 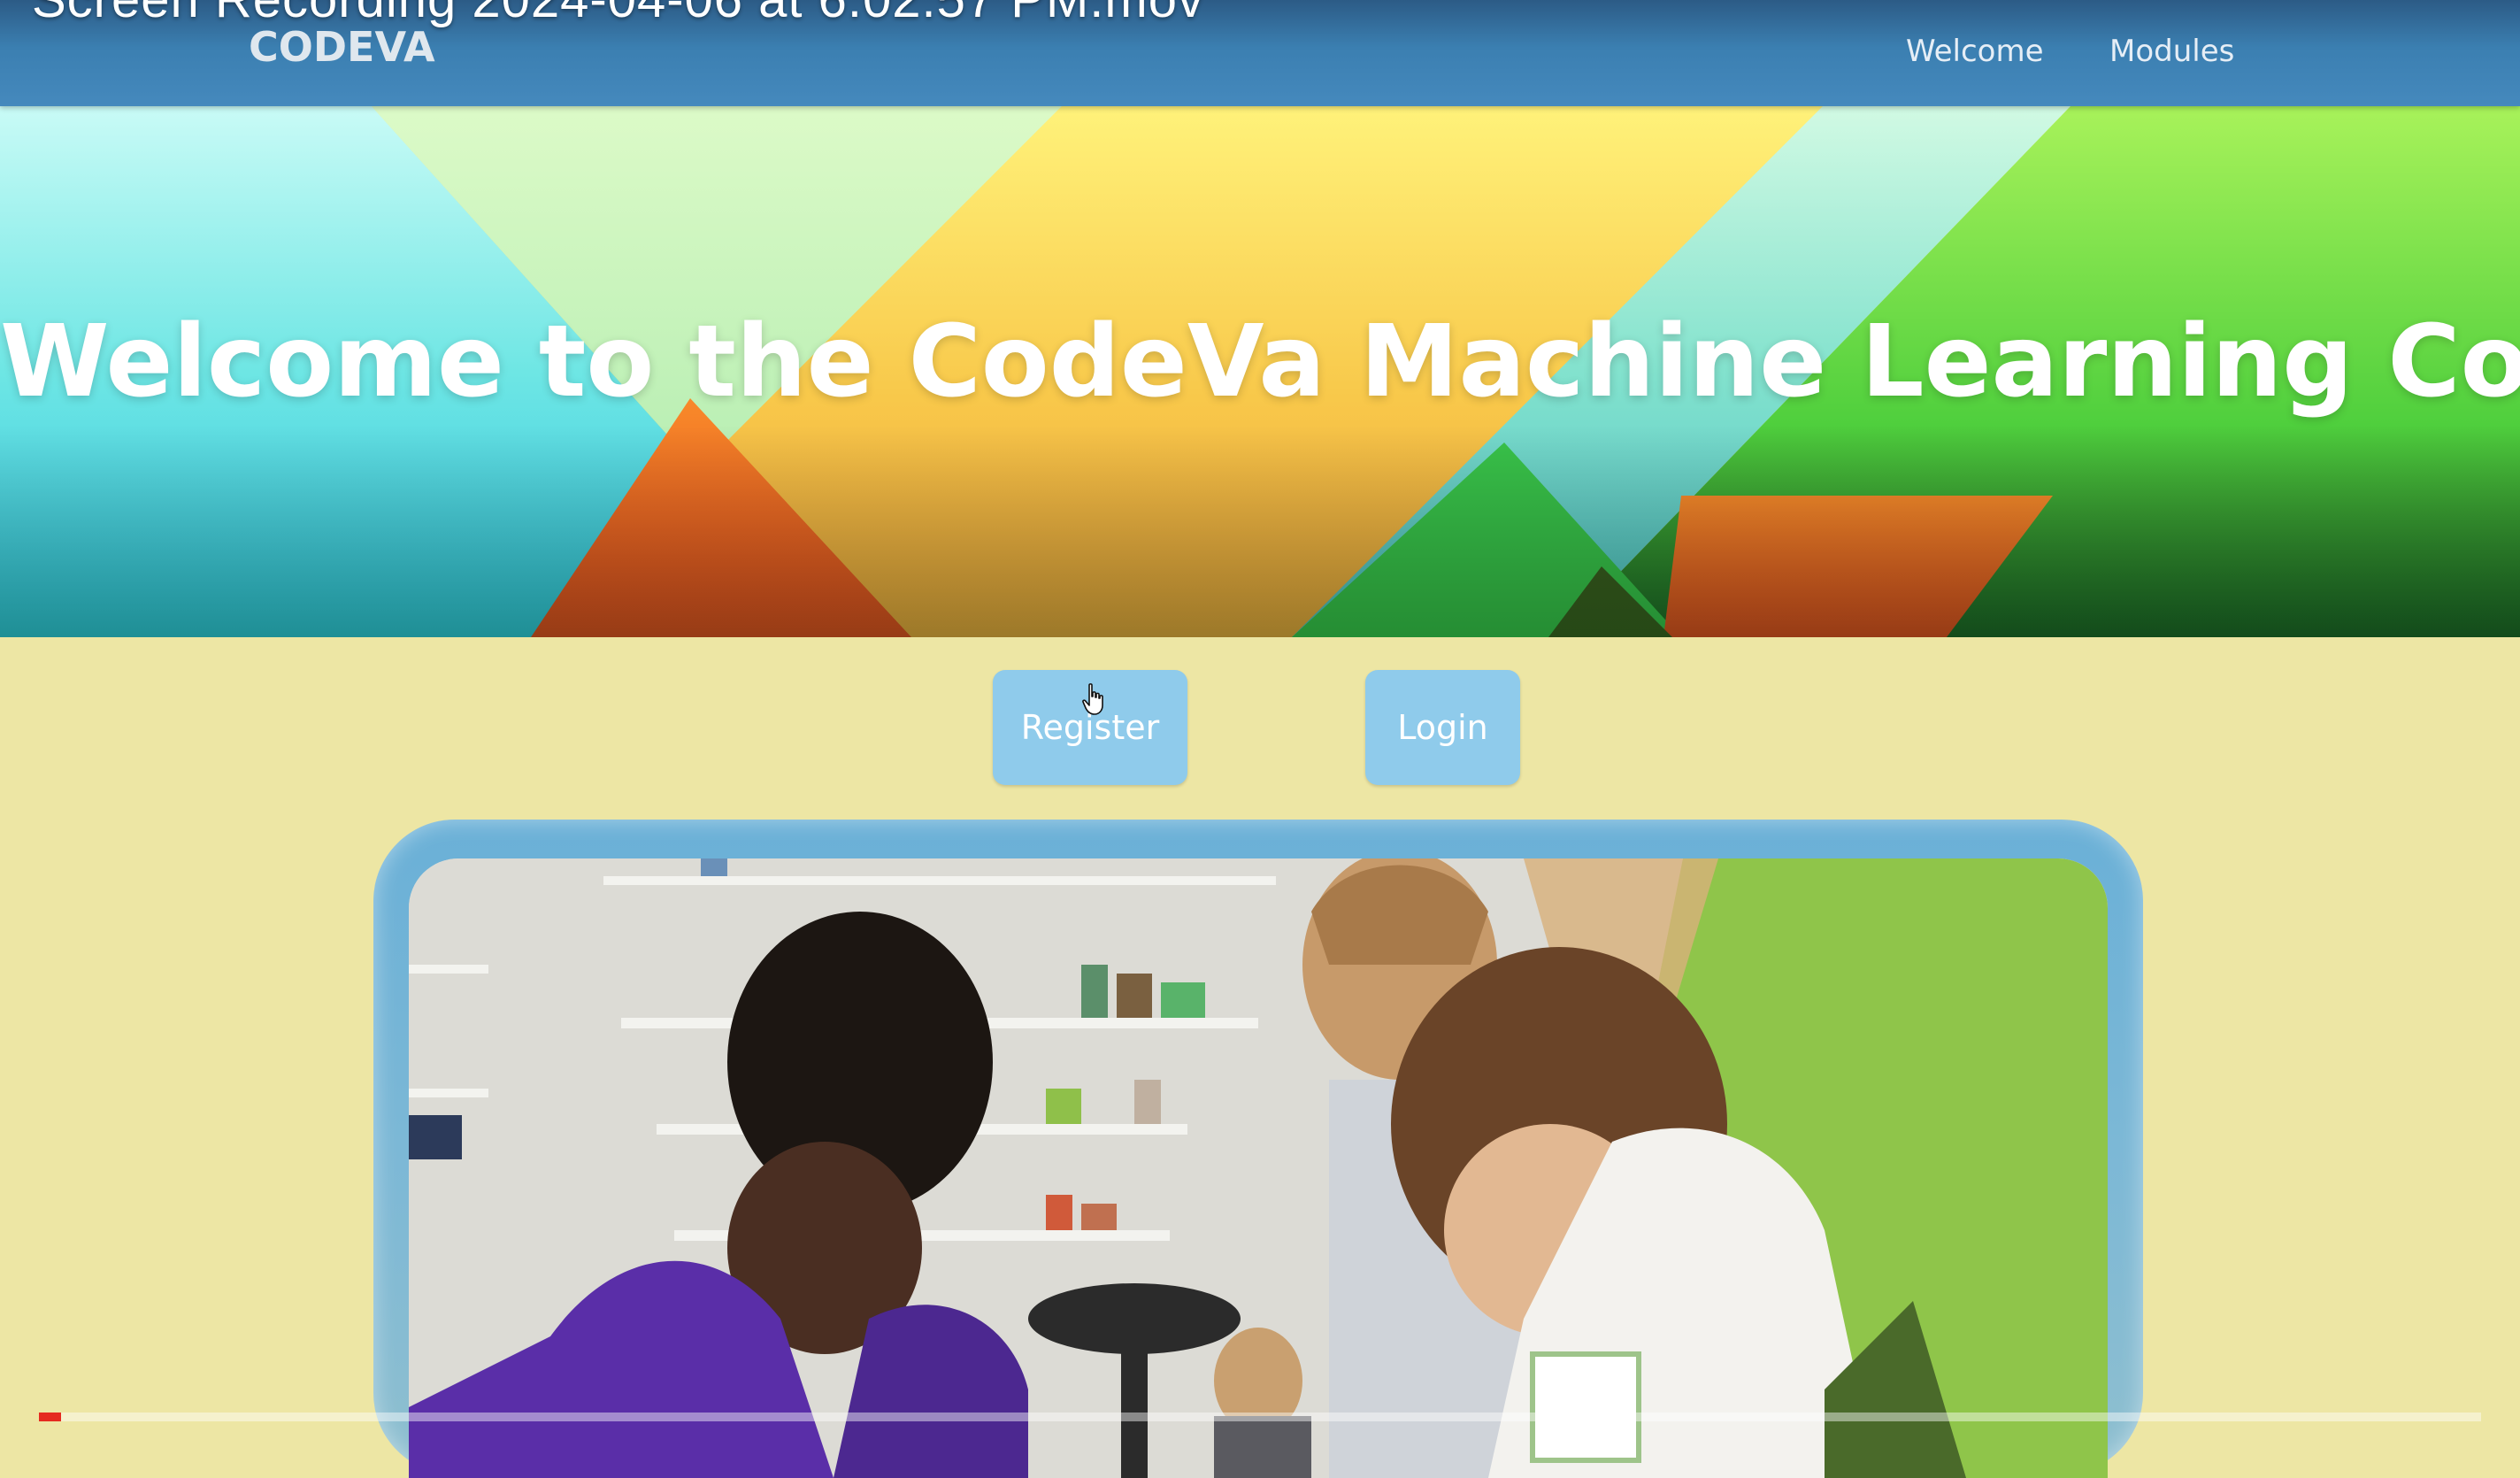 I want to click on login-button: Login, so click(x=1442, y=727).